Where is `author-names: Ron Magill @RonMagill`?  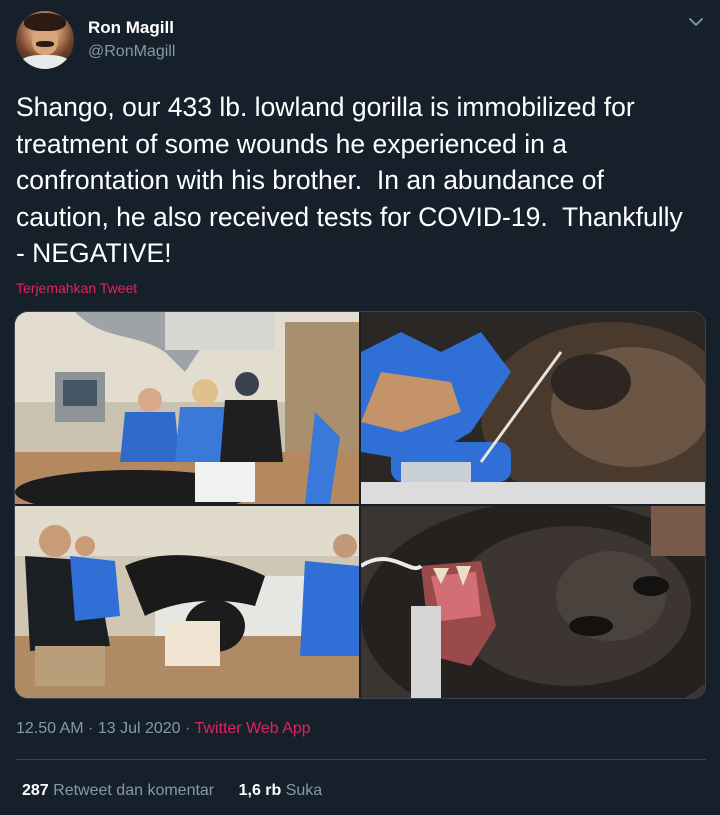 author-names: Ron Magill @RonMagill is located at coordinates (131, 39).